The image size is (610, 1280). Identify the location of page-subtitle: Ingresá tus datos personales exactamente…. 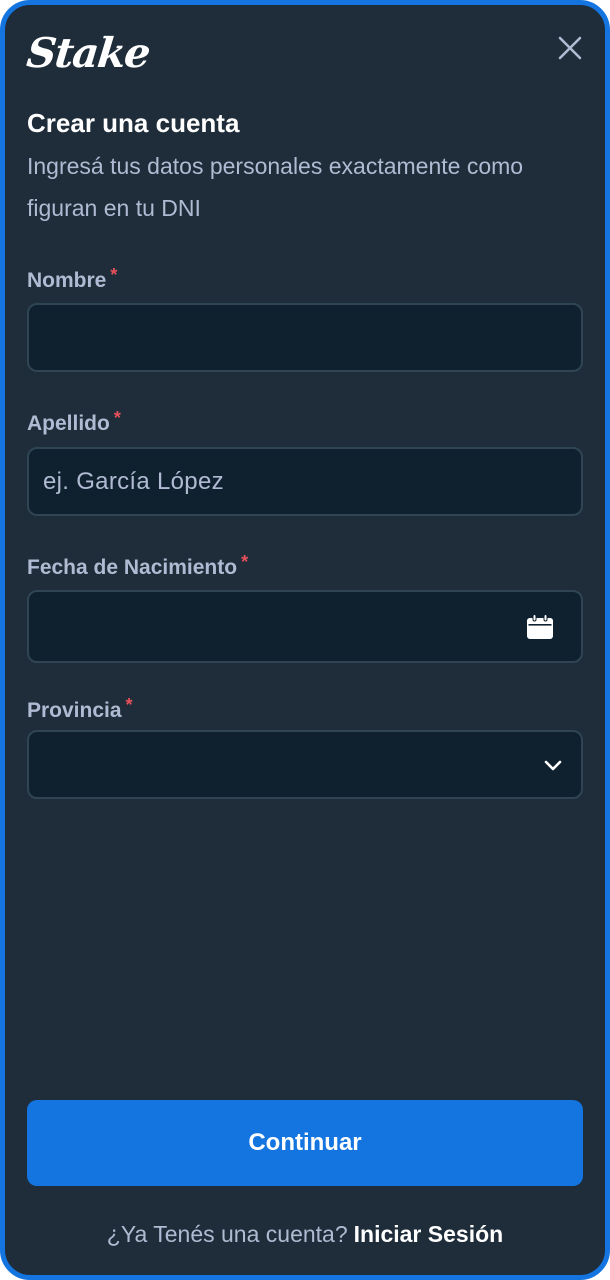
(275, 187).